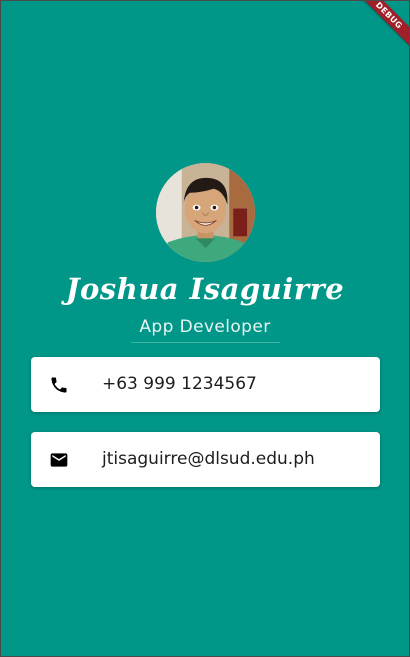 This screenshot has height=657, width=410. Describe the element at coordinates (205, 289) in the screenshot. I see `profile-name: Joshua Isaguirre` at that location.